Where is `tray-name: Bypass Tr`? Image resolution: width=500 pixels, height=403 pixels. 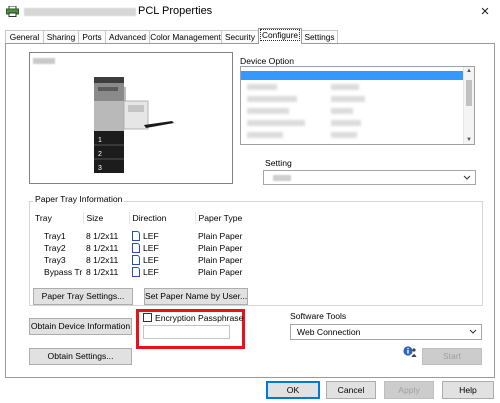
tray-name: Bypass Tr is located at coordinates (63, 272).